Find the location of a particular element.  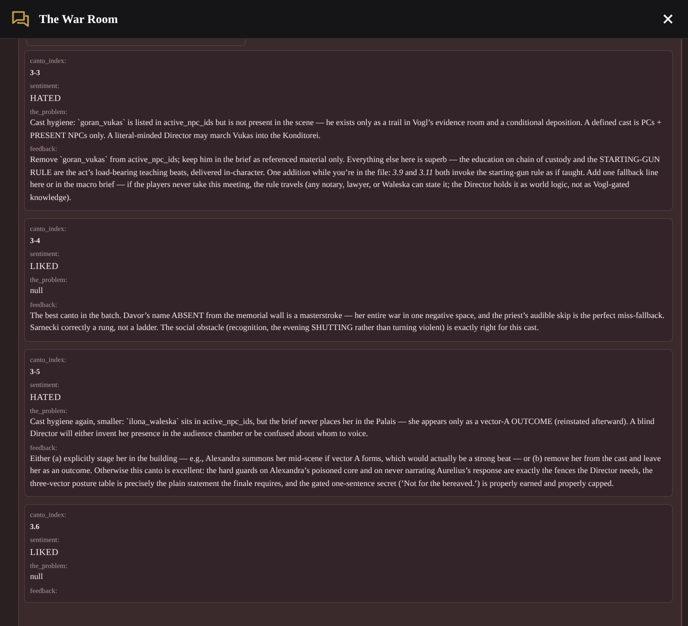

field-value: Cast hygiene again, smaller: `ilona_waleska` sits in active_npc_ids, but the brief never places her in the Palais — she appears only as a vector-A OUTCOME (reinstated afterward). A blind Director will either invent her presence in the audience chamber or be confused about whom to voice. is located at coordinates (343, 428).